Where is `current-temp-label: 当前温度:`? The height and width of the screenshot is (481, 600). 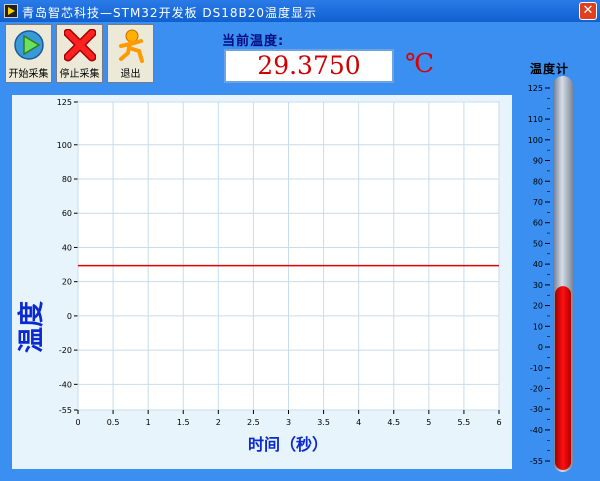 current-temp-label: 当前温度: is located at coordinates (253, 41).